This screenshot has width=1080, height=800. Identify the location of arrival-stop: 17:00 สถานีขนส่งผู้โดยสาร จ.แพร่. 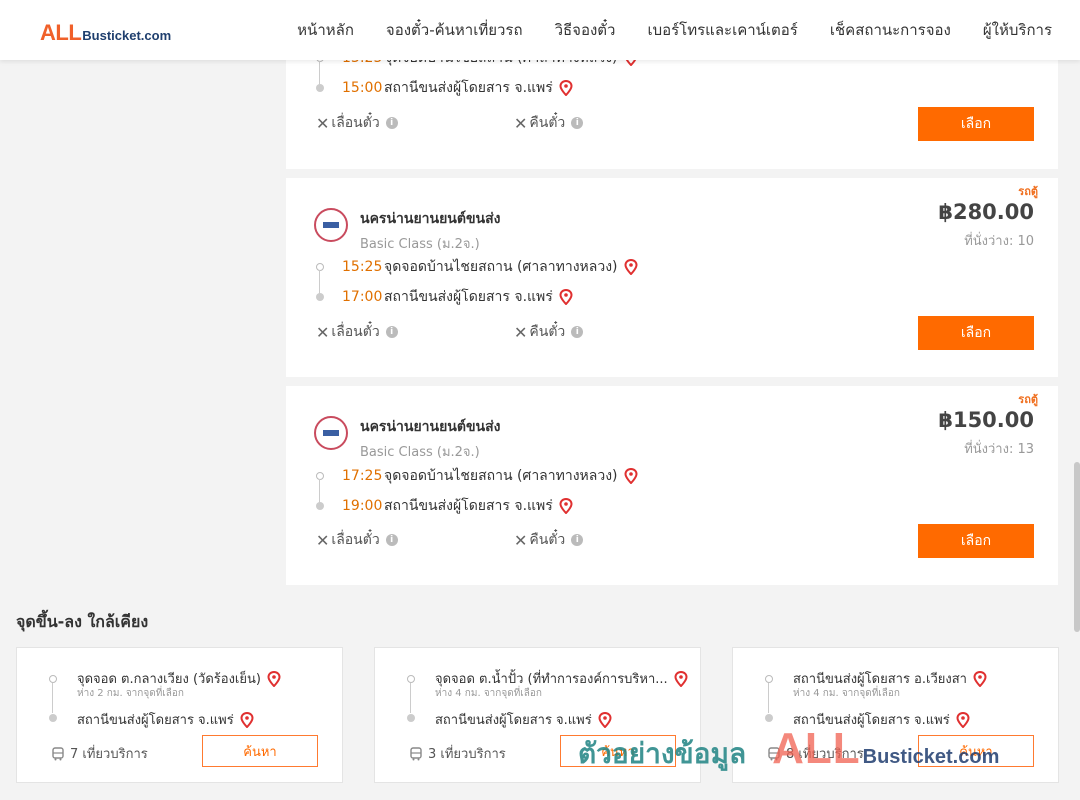
(477, 297).